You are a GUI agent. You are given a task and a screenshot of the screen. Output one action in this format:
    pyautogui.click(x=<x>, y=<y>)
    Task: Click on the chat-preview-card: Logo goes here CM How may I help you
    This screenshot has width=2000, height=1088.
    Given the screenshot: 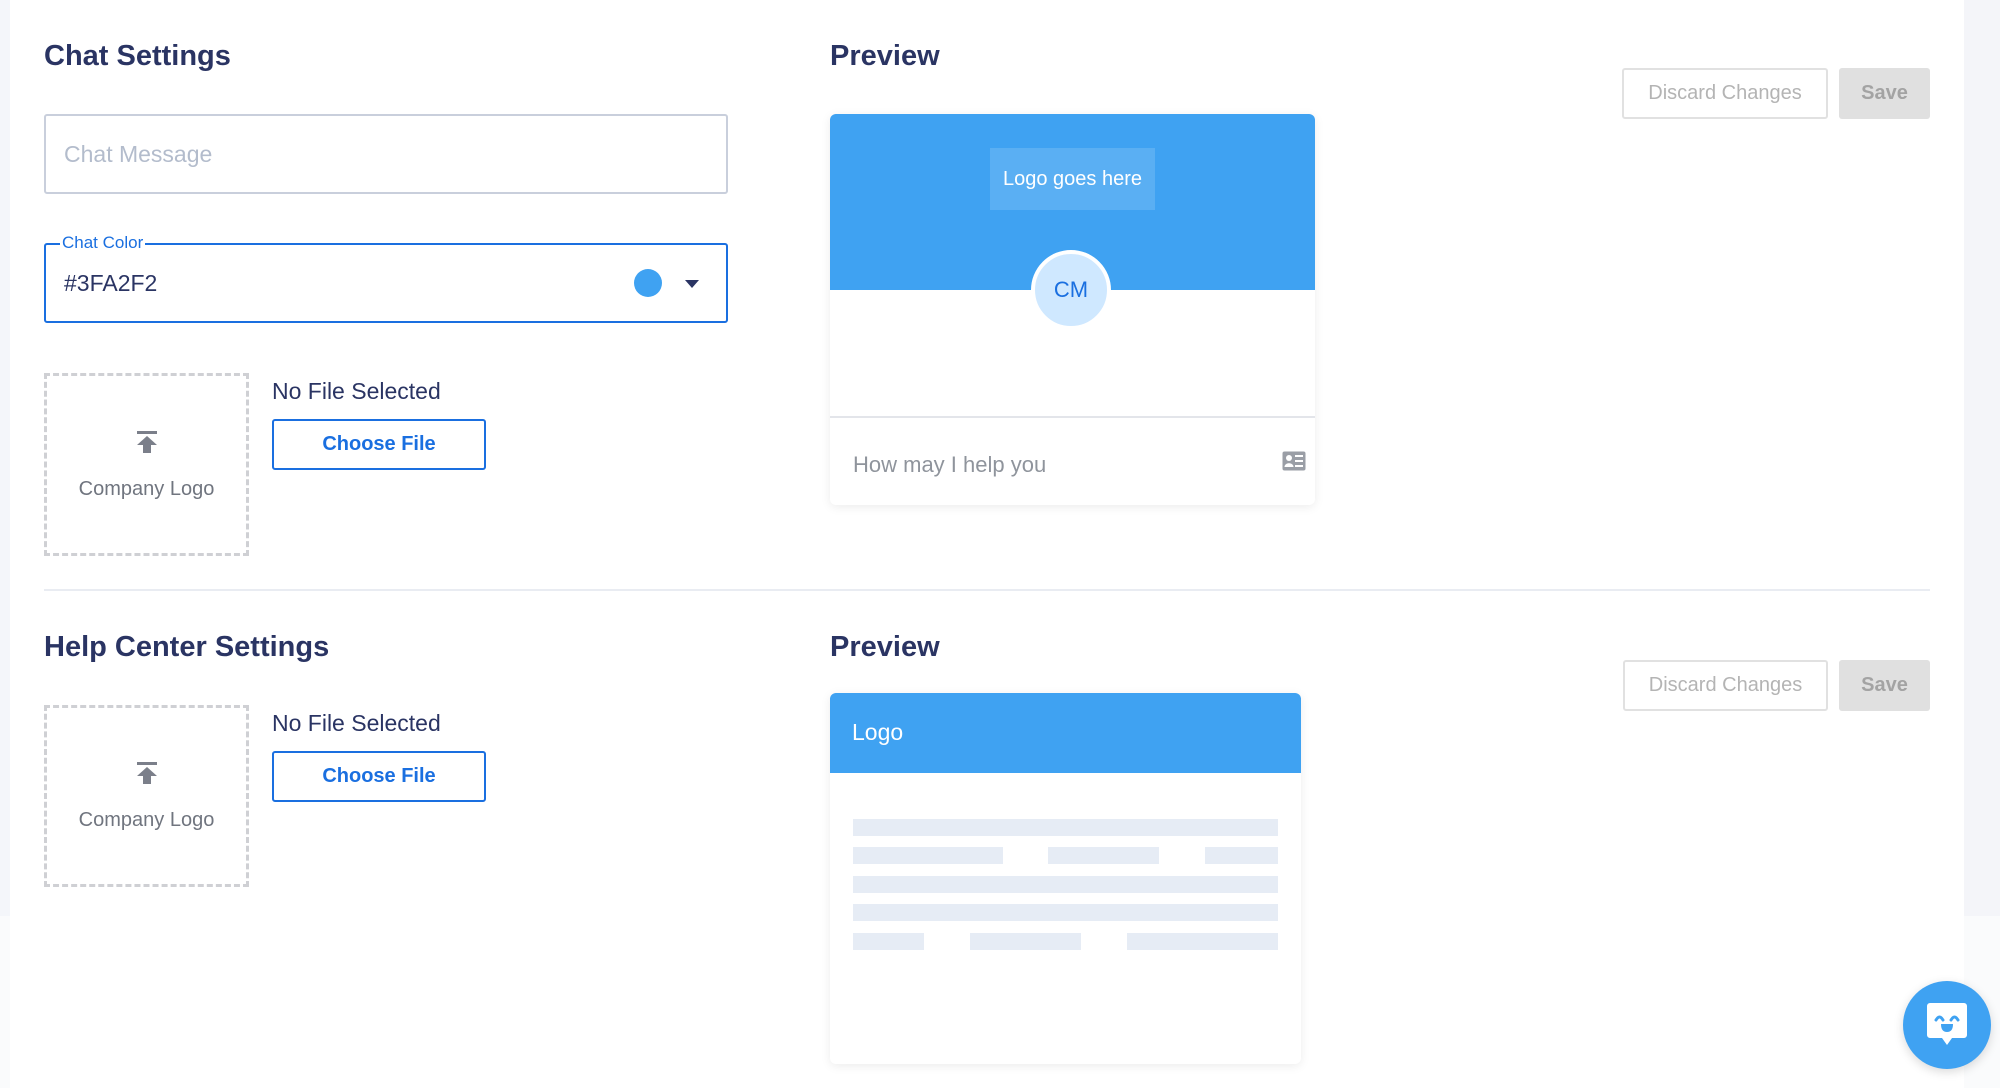 What is the action you would take?
    pyautogui.click(x=1072, y=309)
    